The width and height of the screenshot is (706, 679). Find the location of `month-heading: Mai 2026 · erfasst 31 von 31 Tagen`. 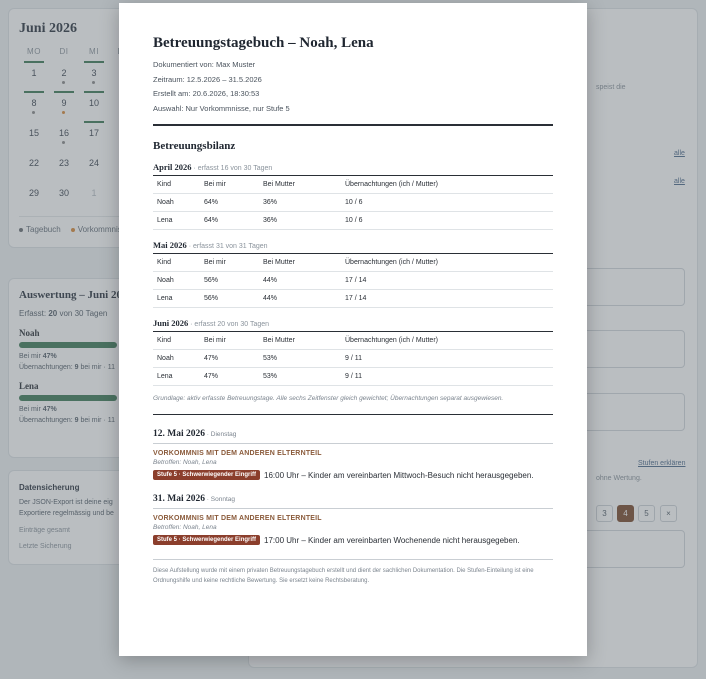

month-heading: Mai 2026 · erfasst 31 von 31 Tagen is located at coordinates (210, 245).